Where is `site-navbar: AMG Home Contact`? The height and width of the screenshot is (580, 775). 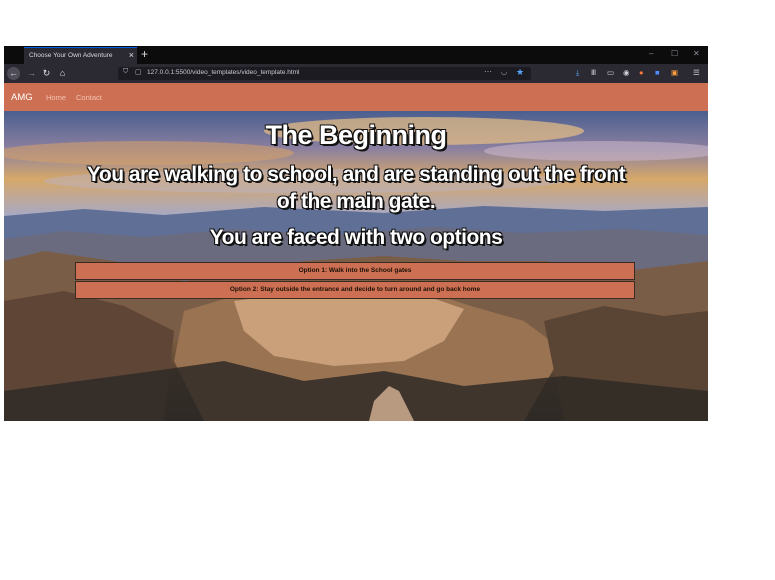
site-navbar: AMG Home Contact is located at coordinates (356, 97).